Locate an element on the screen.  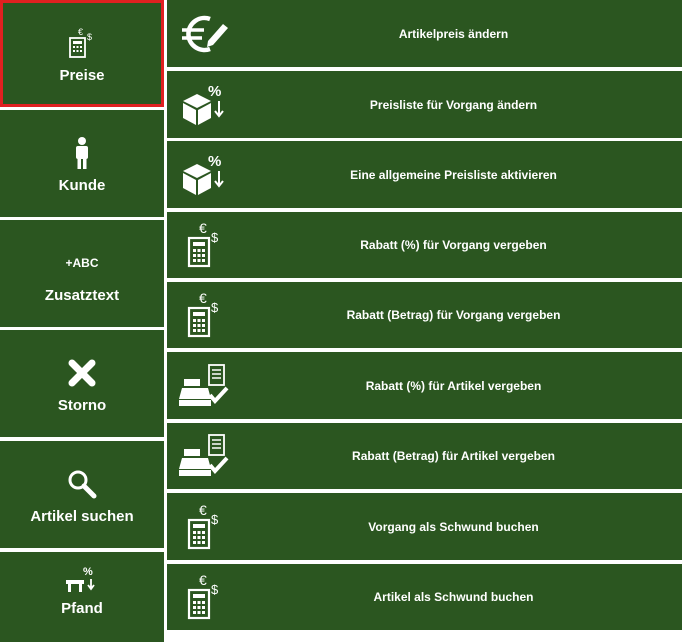
sidebar-item-artikel-suchen: Artikel suchen is located at coordinates (82, 494).